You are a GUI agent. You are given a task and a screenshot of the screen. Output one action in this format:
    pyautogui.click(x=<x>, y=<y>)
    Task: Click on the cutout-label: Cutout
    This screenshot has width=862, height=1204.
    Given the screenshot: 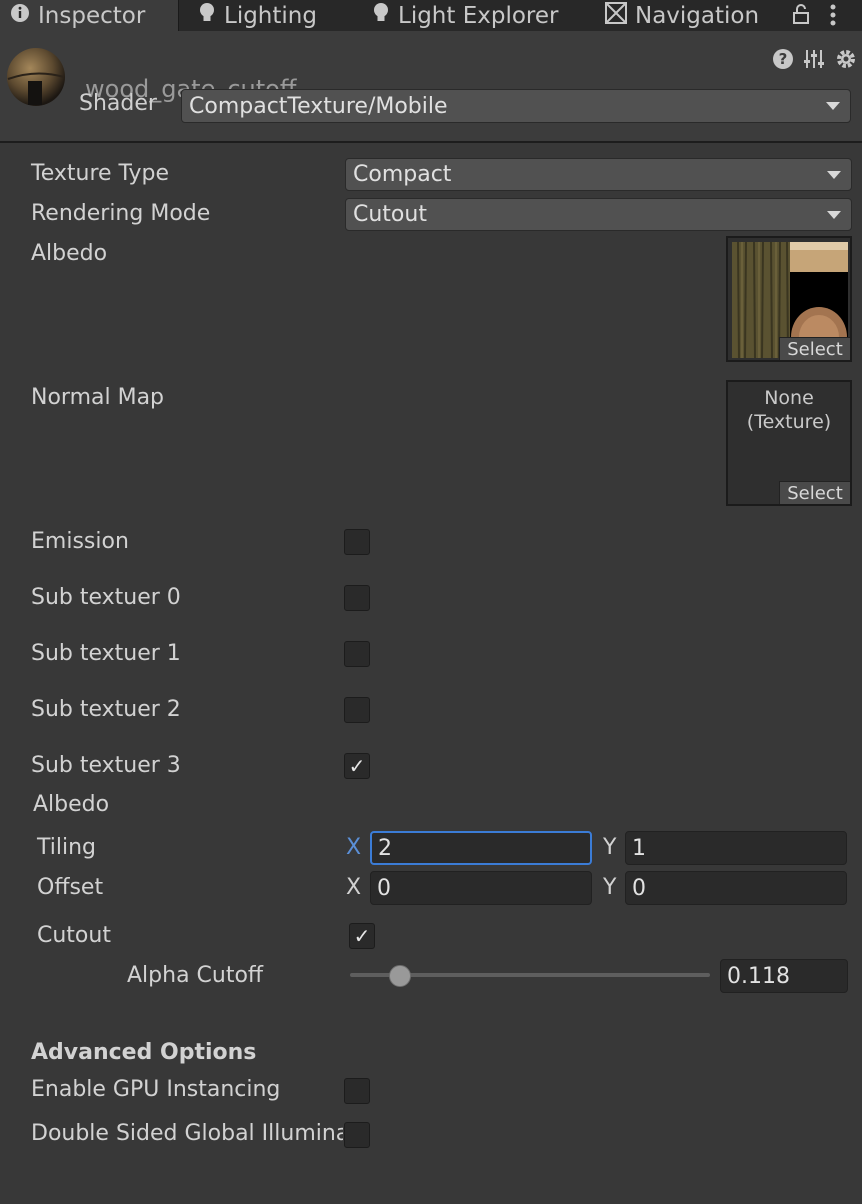 What is the action you would take?
    pyautogui.click(x=74, y=935)
    